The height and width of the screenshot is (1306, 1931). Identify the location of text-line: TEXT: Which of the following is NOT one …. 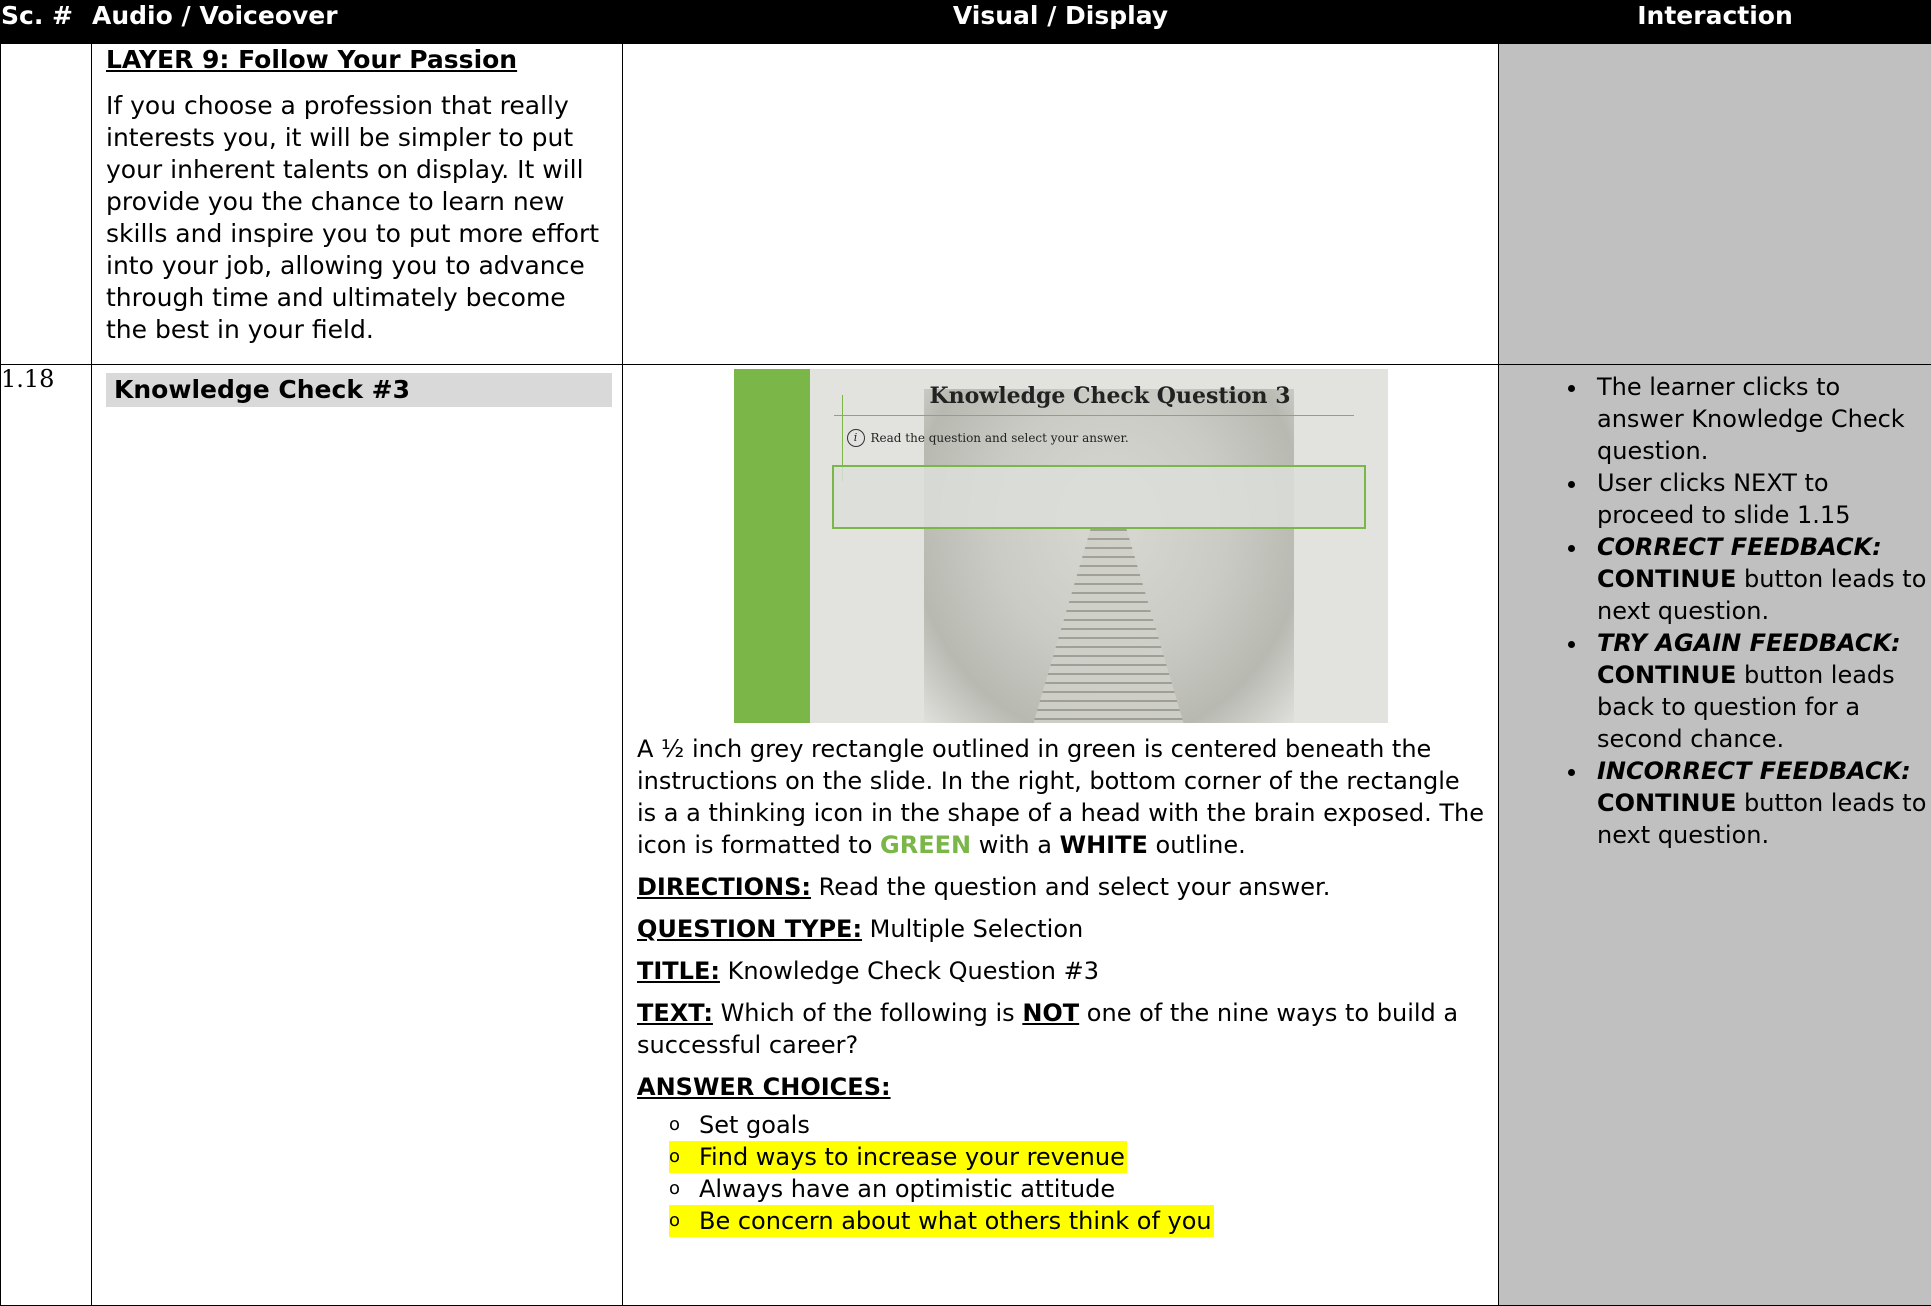
(1060, 1029).